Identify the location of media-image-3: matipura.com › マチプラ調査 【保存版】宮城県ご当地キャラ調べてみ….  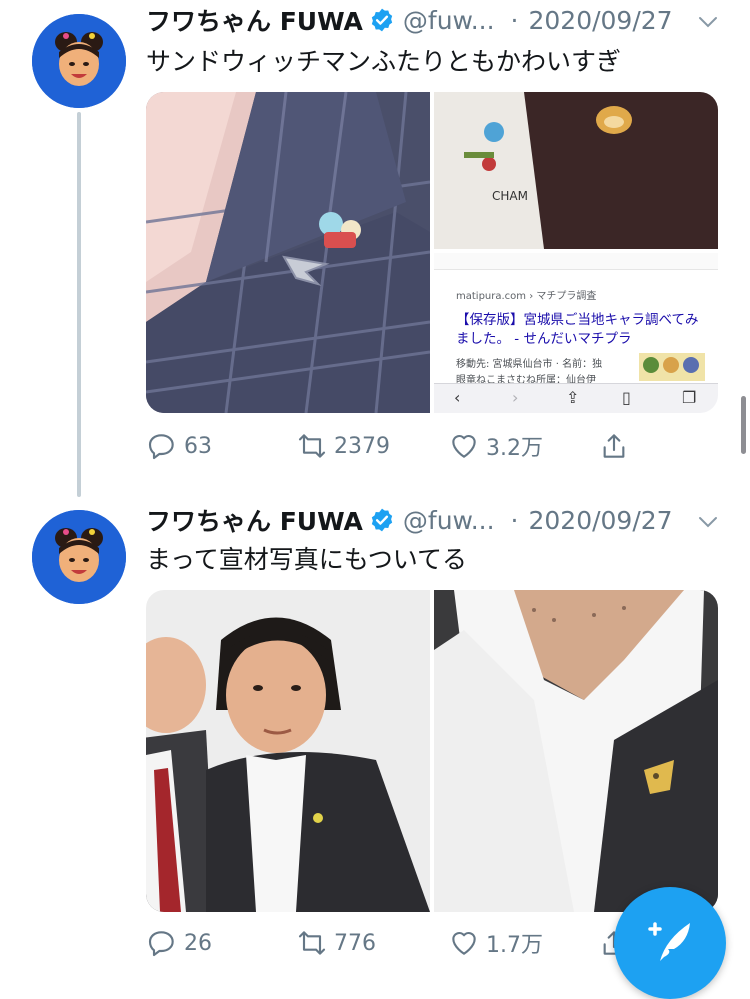
(576, 333).